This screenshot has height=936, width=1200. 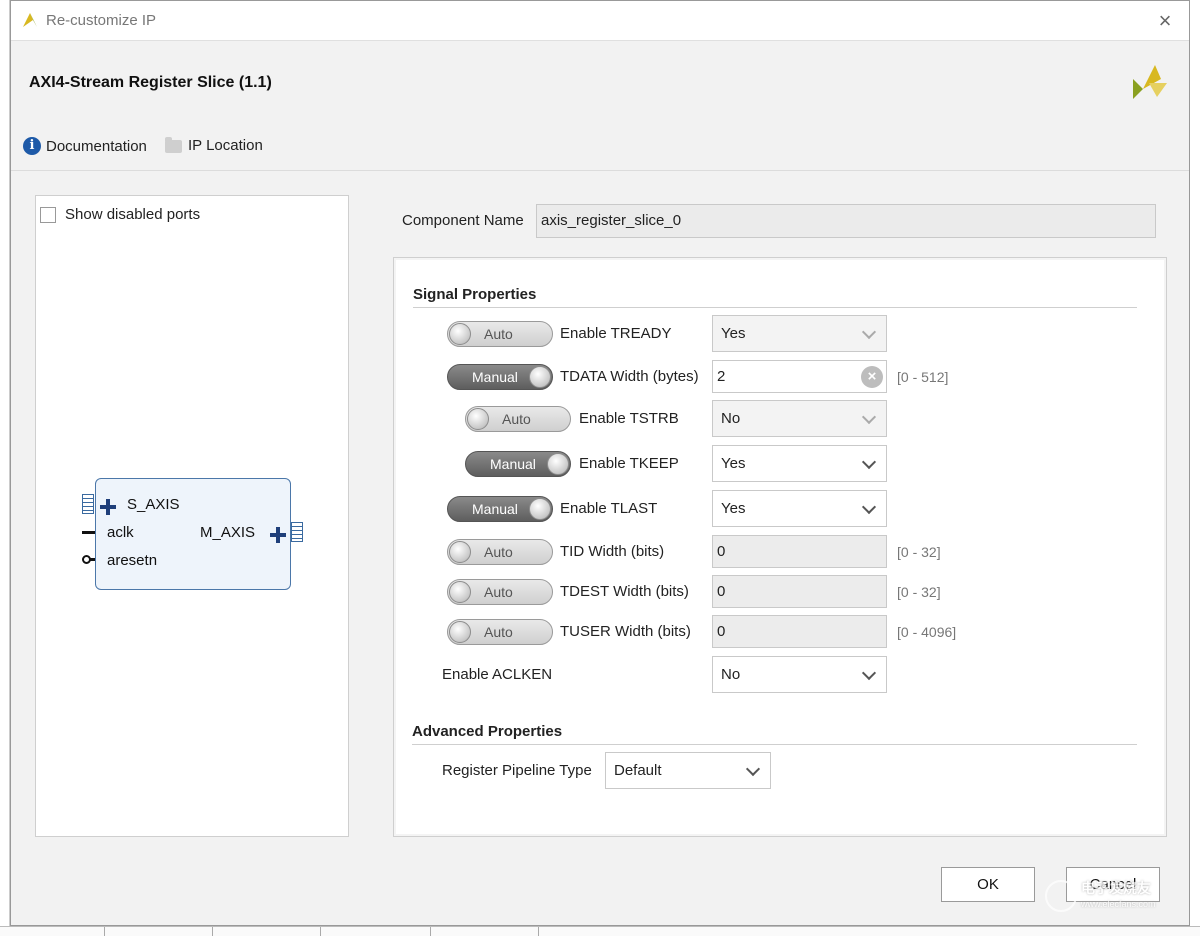 I want to click on clear-icon: ×, so click(x=872, y=377).